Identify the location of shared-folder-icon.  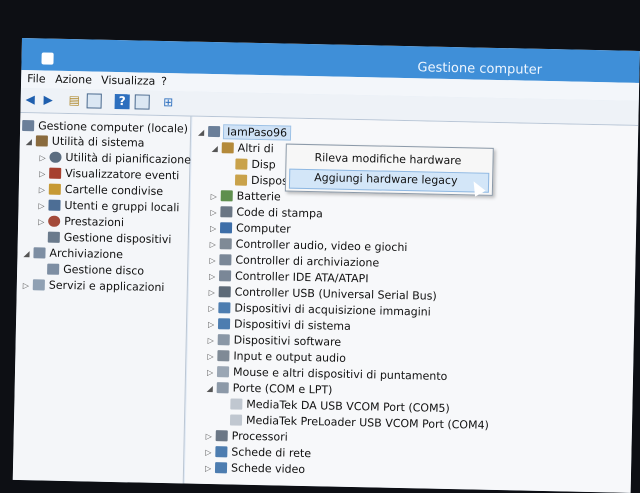
(54, 189).